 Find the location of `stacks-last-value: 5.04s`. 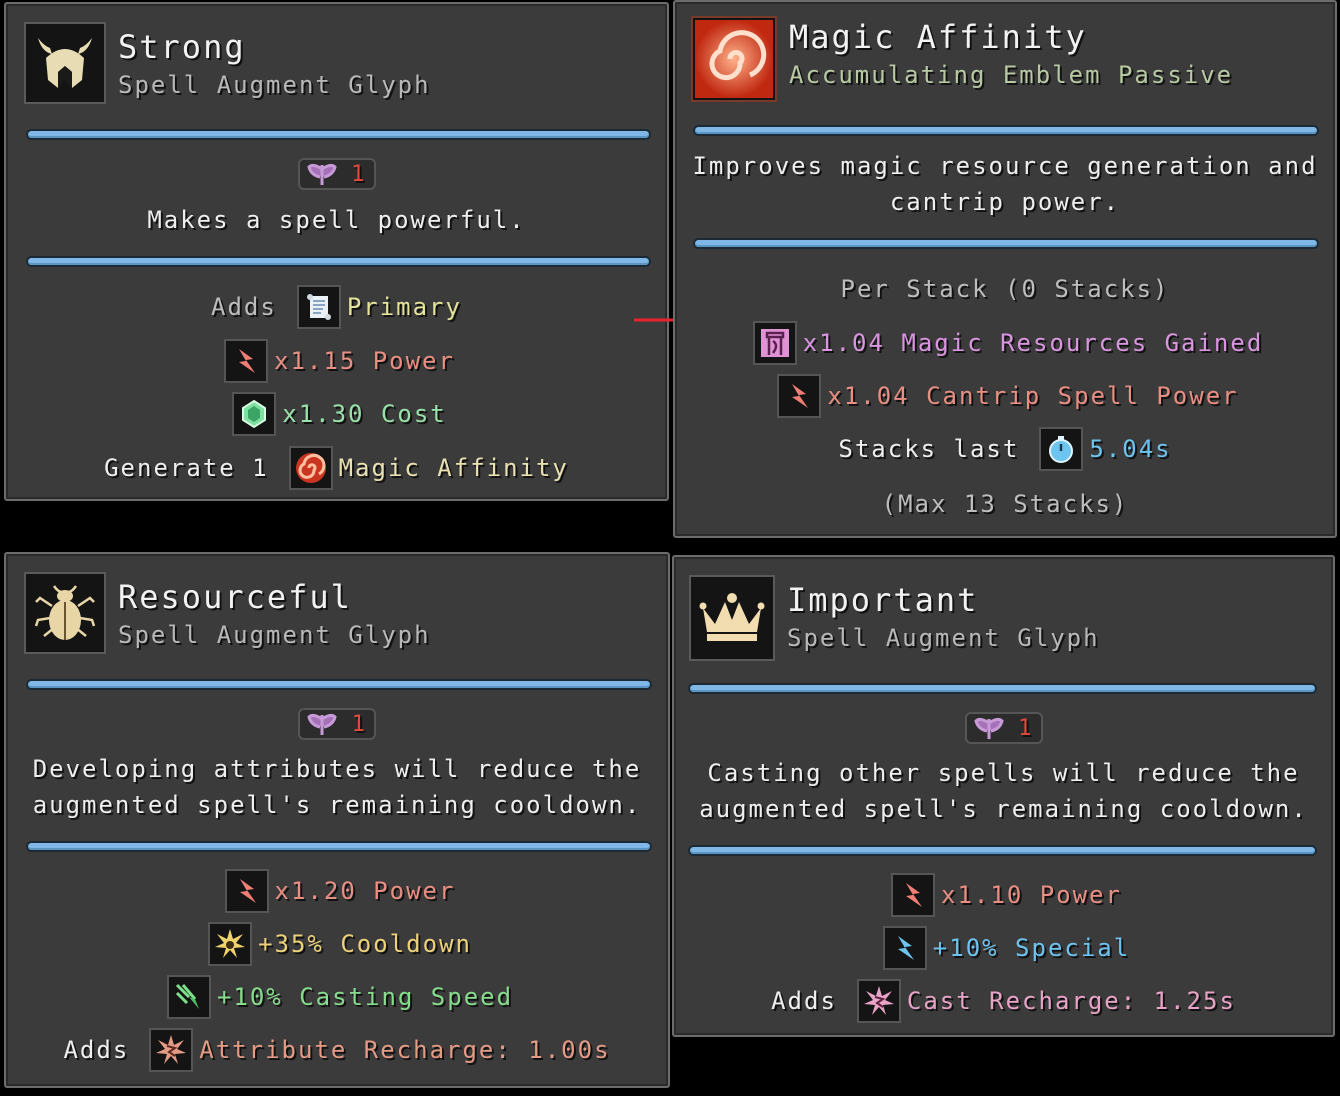

stacks-last-value: 5.04s is located at coordinates (1130, 449).